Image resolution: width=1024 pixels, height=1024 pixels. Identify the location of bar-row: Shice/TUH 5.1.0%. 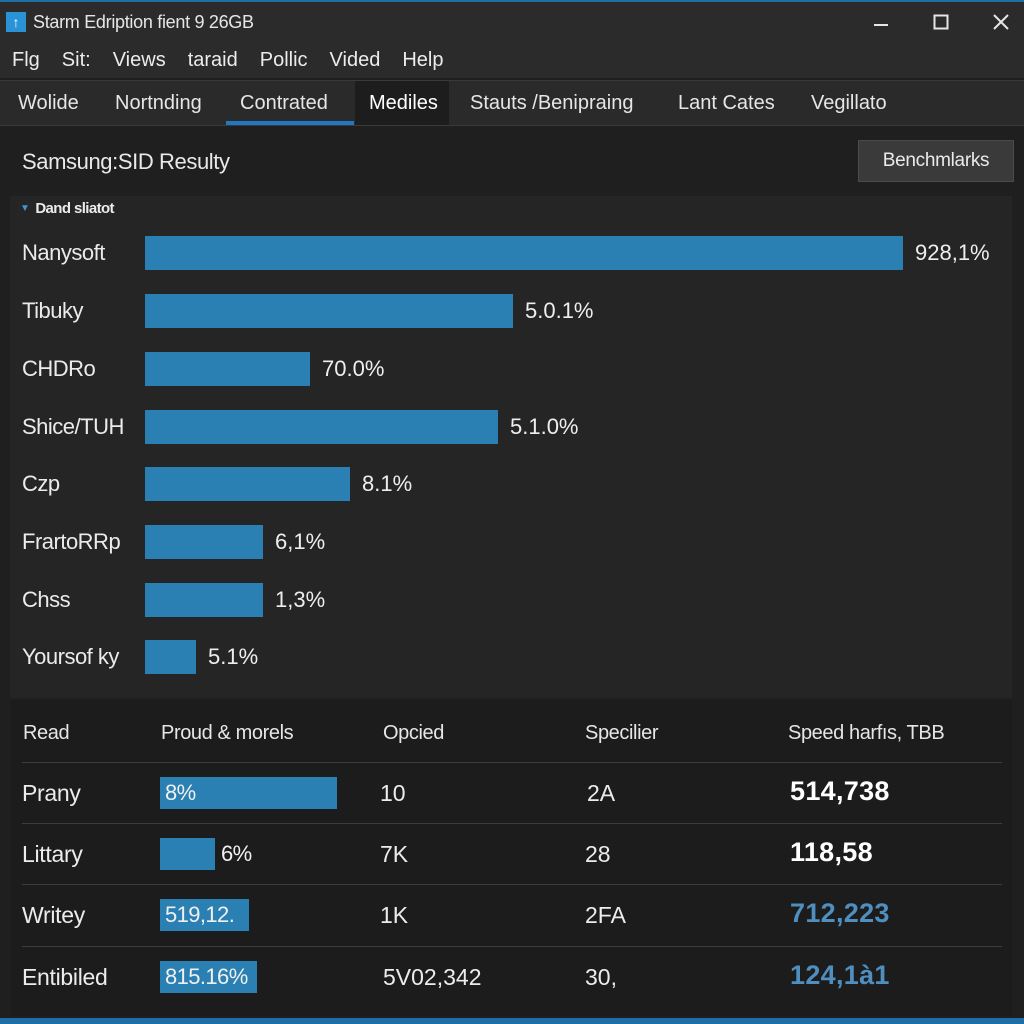
(512, 427).